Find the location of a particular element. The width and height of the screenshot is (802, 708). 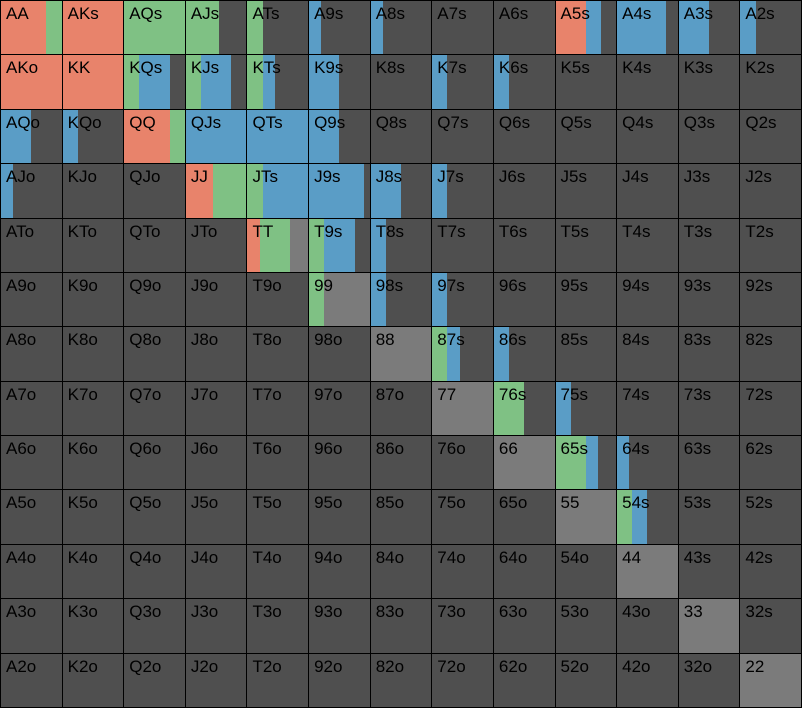

hand-cell-KQs: KQs is located at coordinates (154, 82).